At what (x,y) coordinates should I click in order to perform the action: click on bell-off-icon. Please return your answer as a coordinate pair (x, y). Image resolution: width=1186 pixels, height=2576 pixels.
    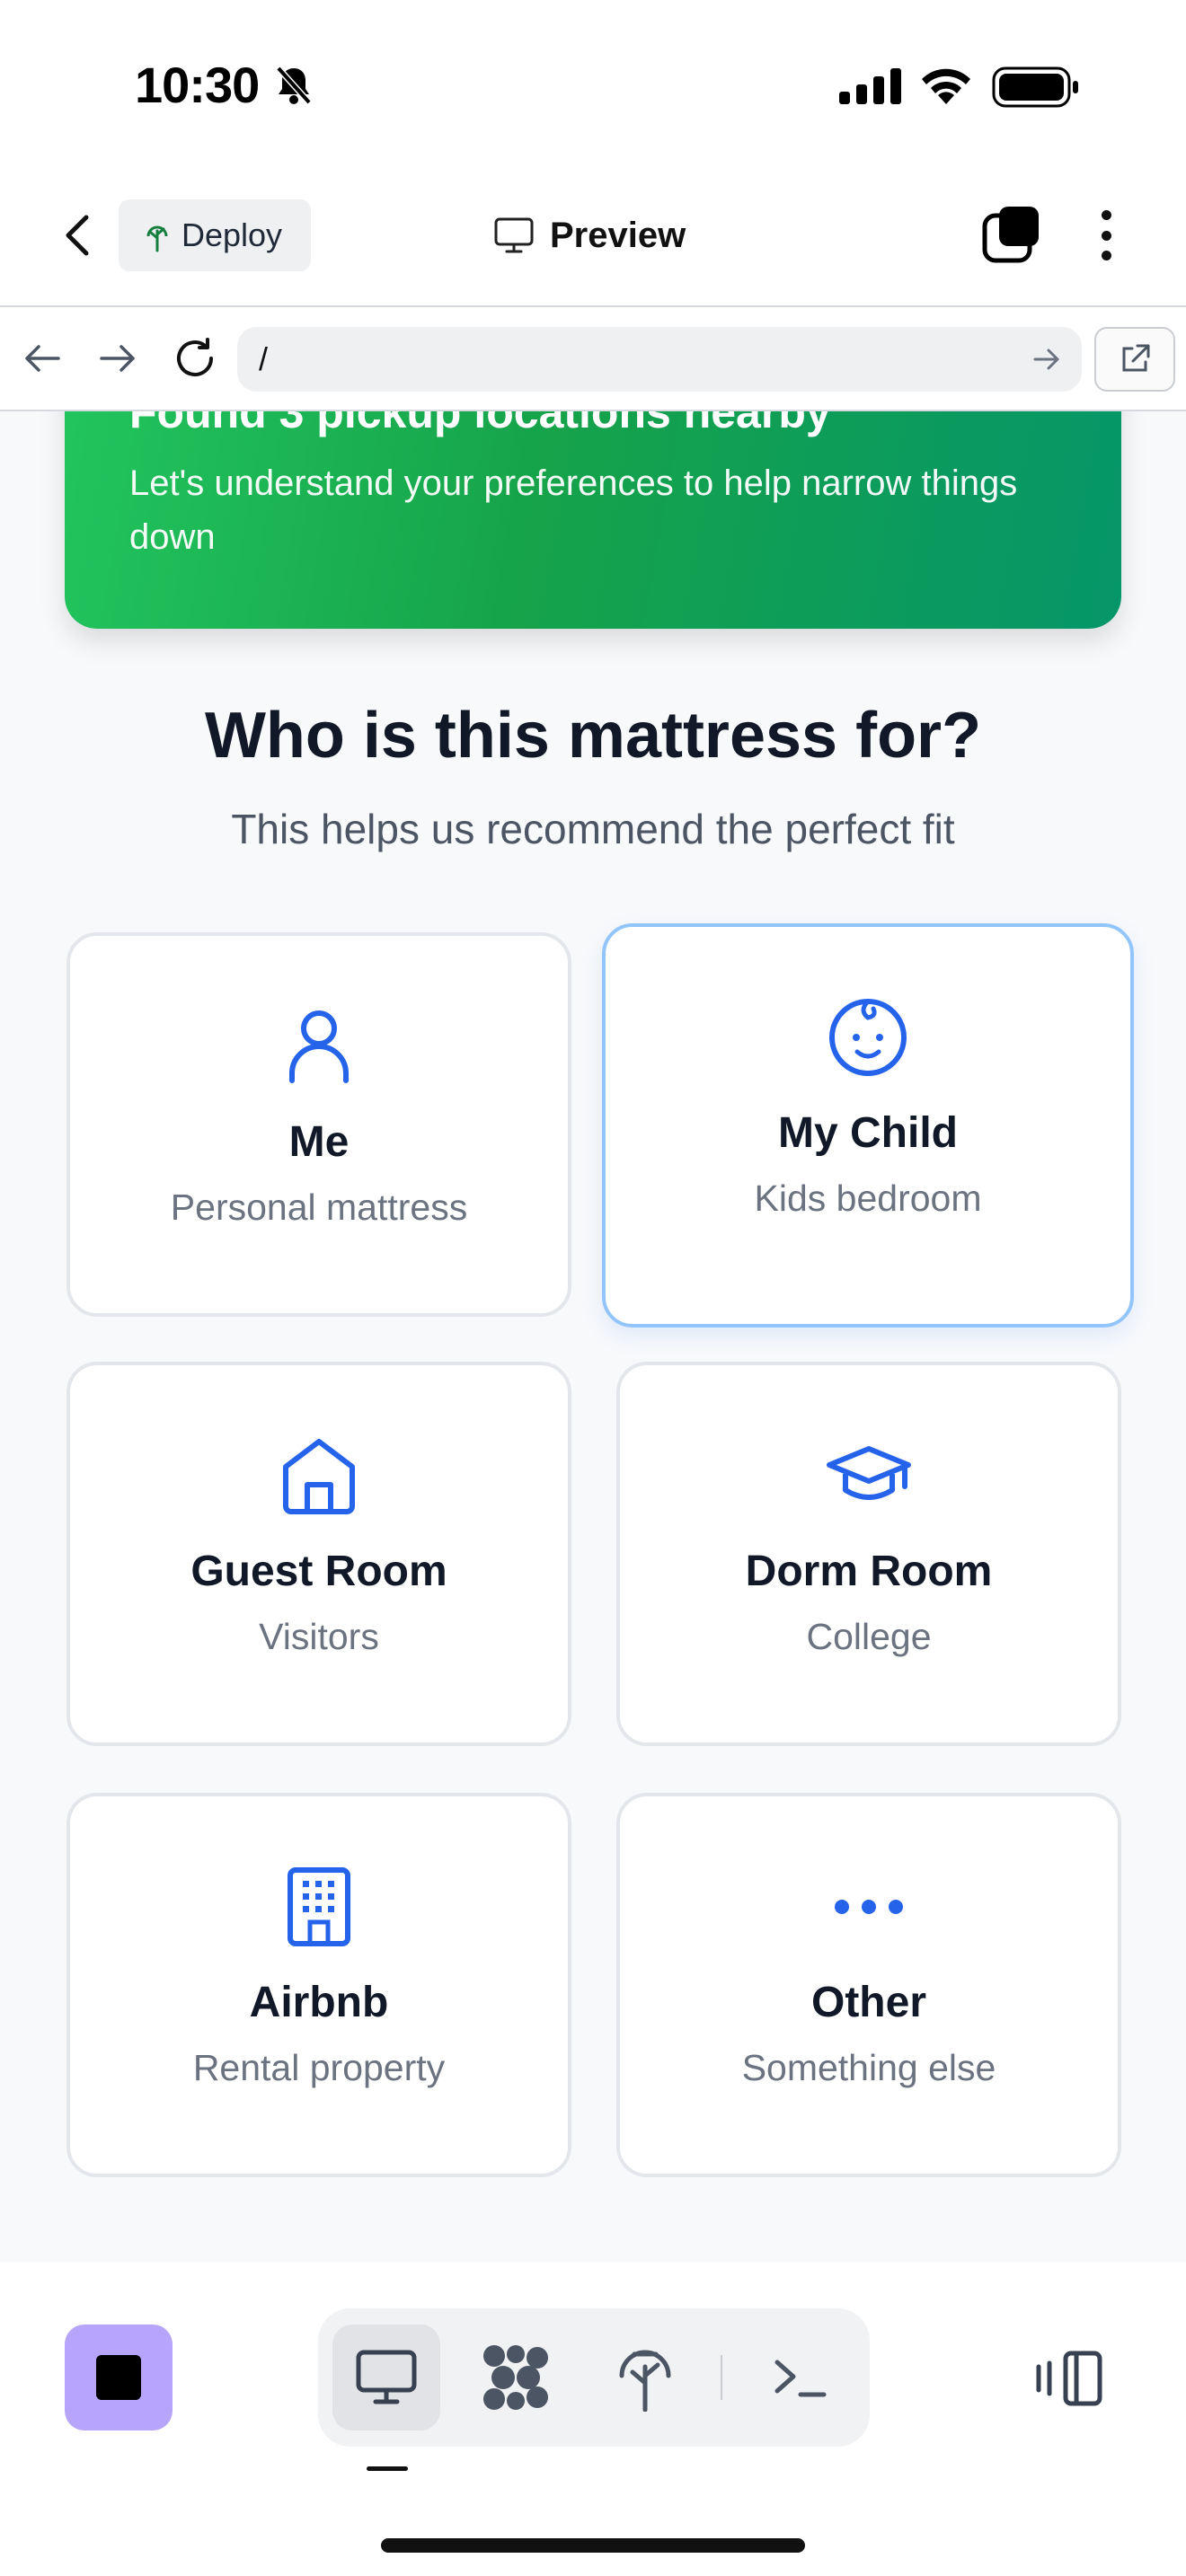
    Looking at the image, I should click on (294, 87).